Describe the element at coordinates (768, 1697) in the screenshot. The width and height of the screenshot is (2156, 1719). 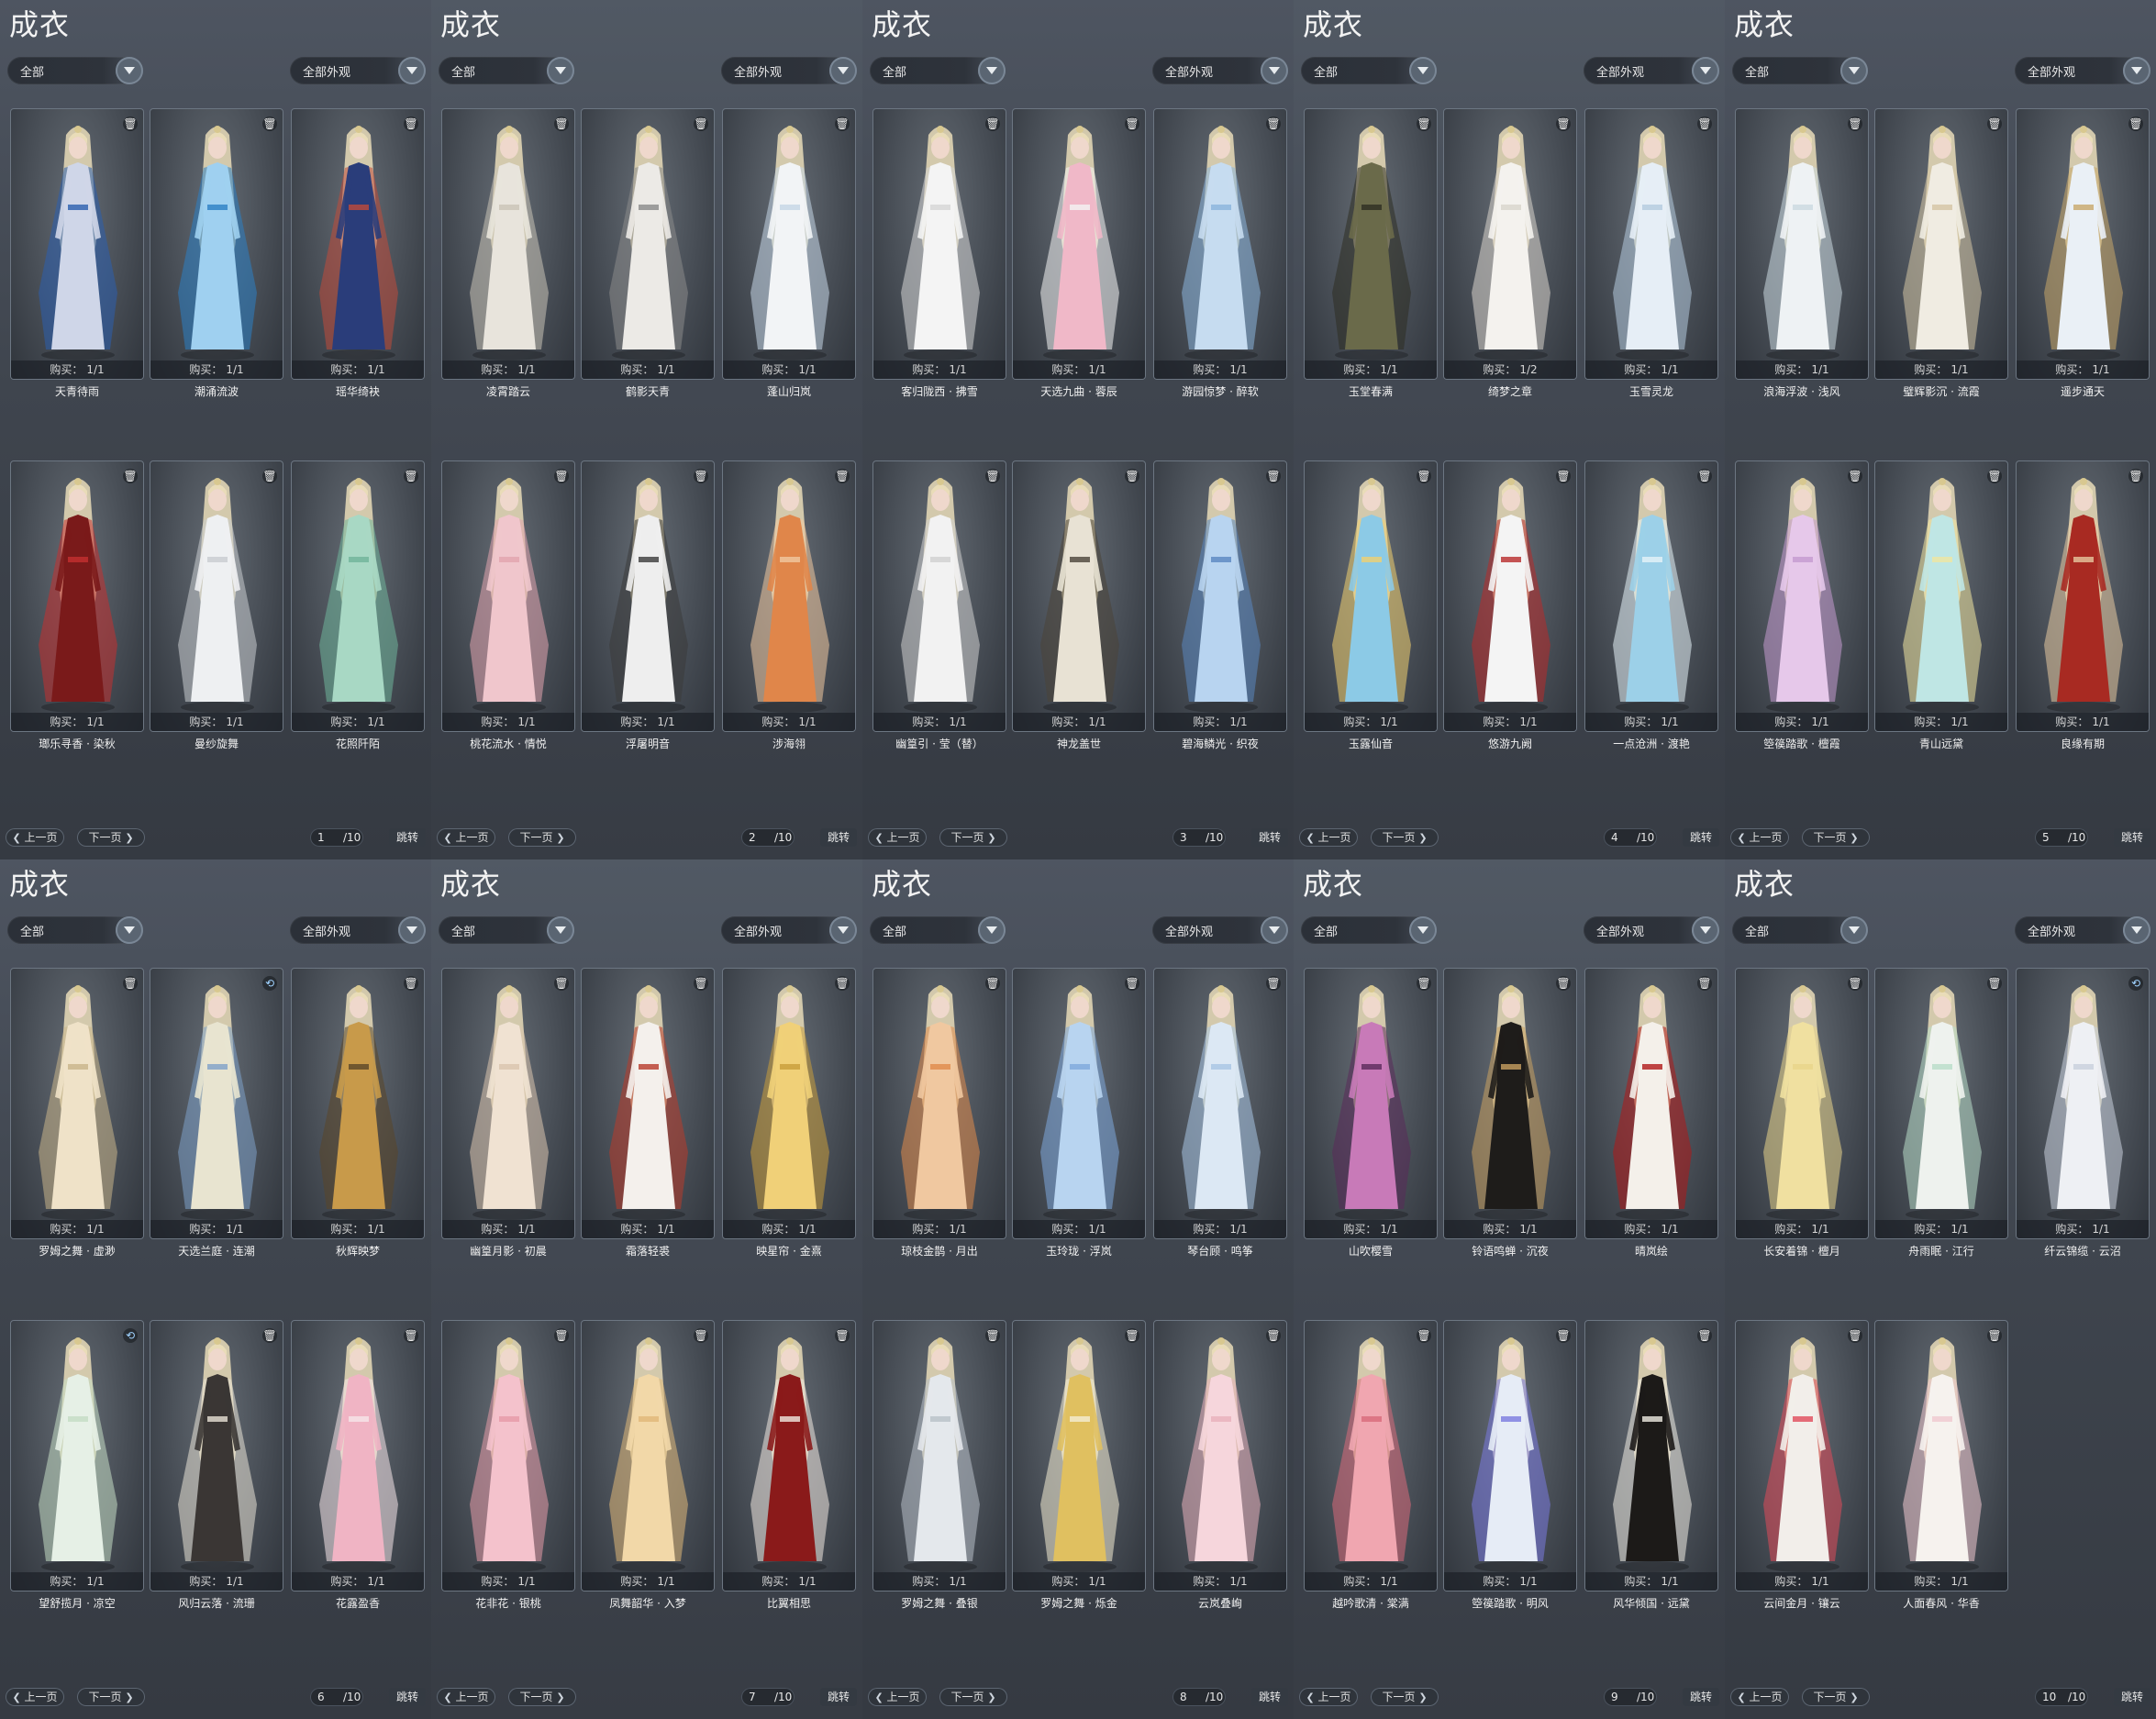
I see `page-number-input: 7 /10` at that location.